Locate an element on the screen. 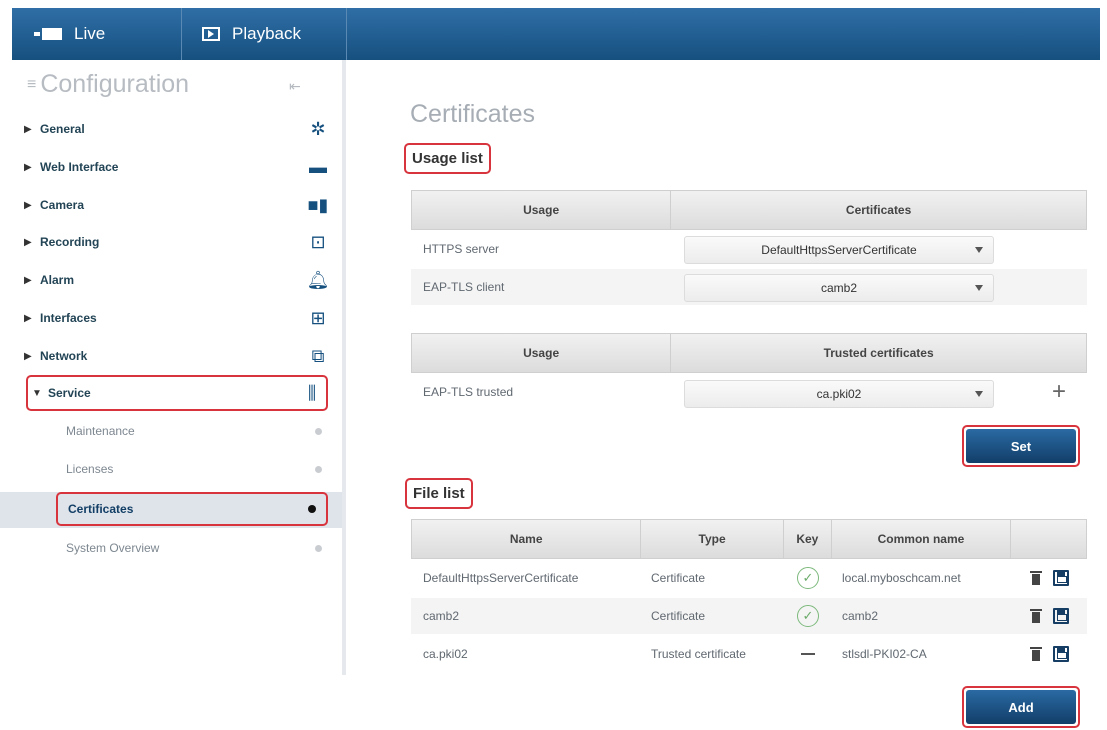 Image resolution: width=1107 pixels, height=730 pixels. sidebar-subitem-system-overview: System Overview is located at coordinates (194, 548).